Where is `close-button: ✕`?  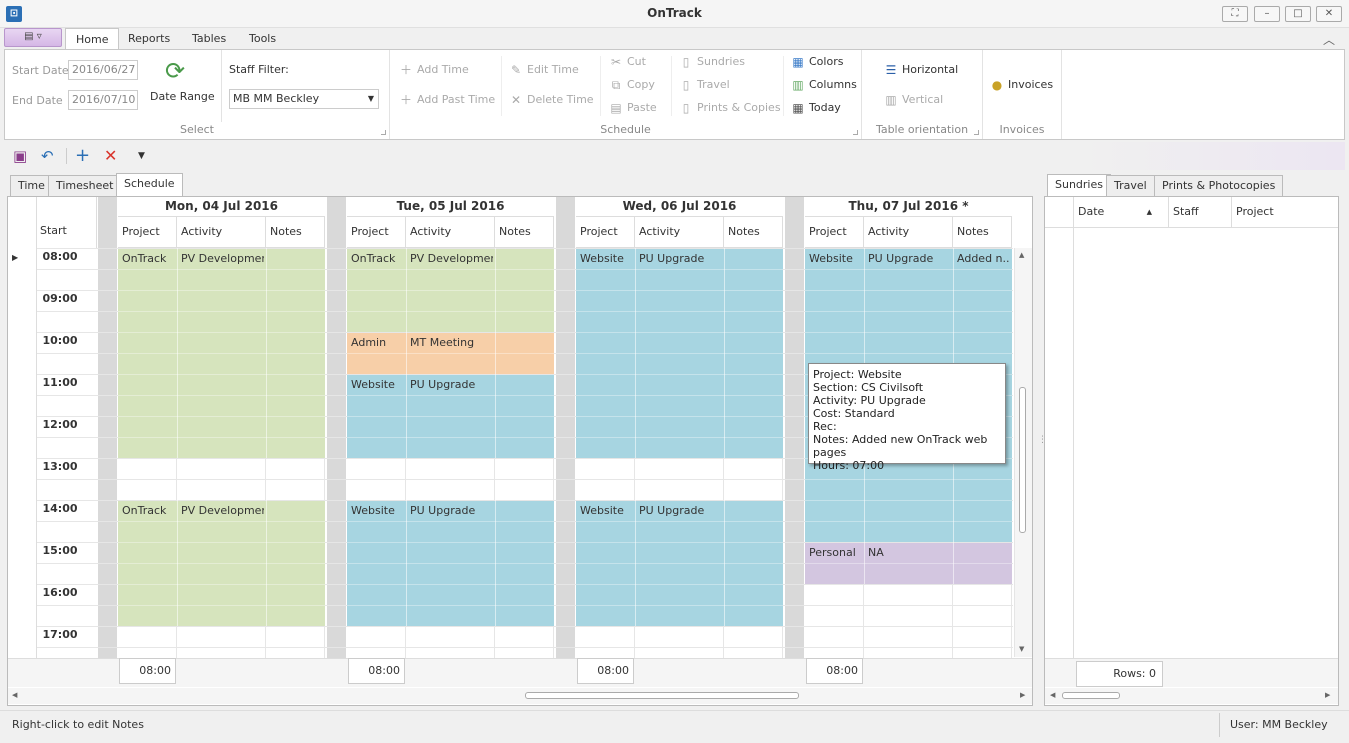 close-button: ✕ is located at coordinates (1329, 14).